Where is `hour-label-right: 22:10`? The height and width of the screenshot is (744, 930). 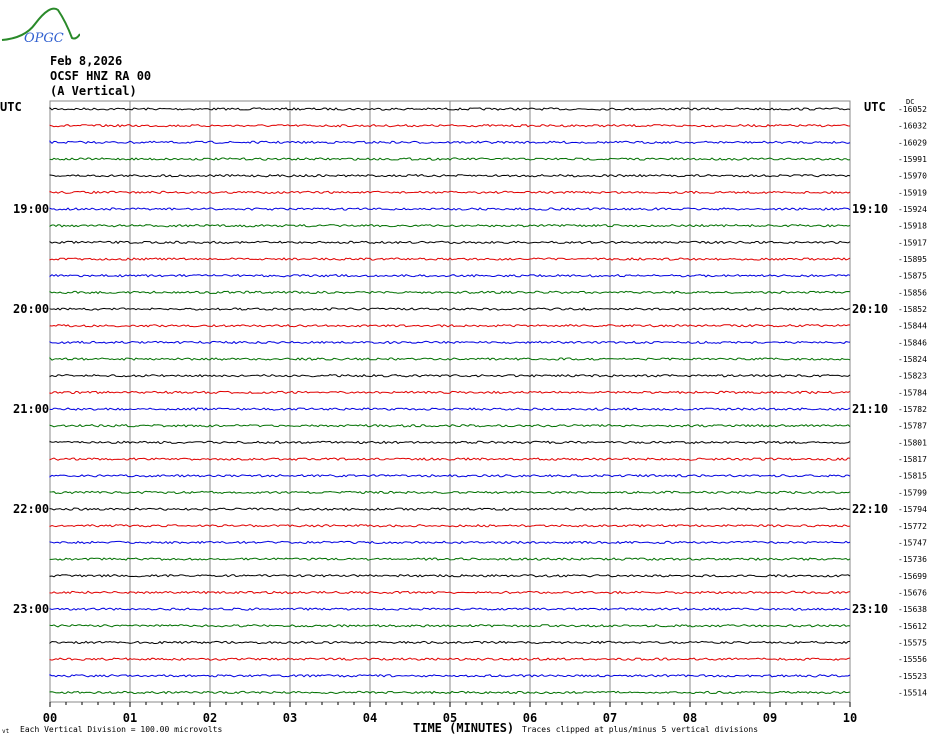 hour-label-right: 22:10 is located at coordinates (870, 509).